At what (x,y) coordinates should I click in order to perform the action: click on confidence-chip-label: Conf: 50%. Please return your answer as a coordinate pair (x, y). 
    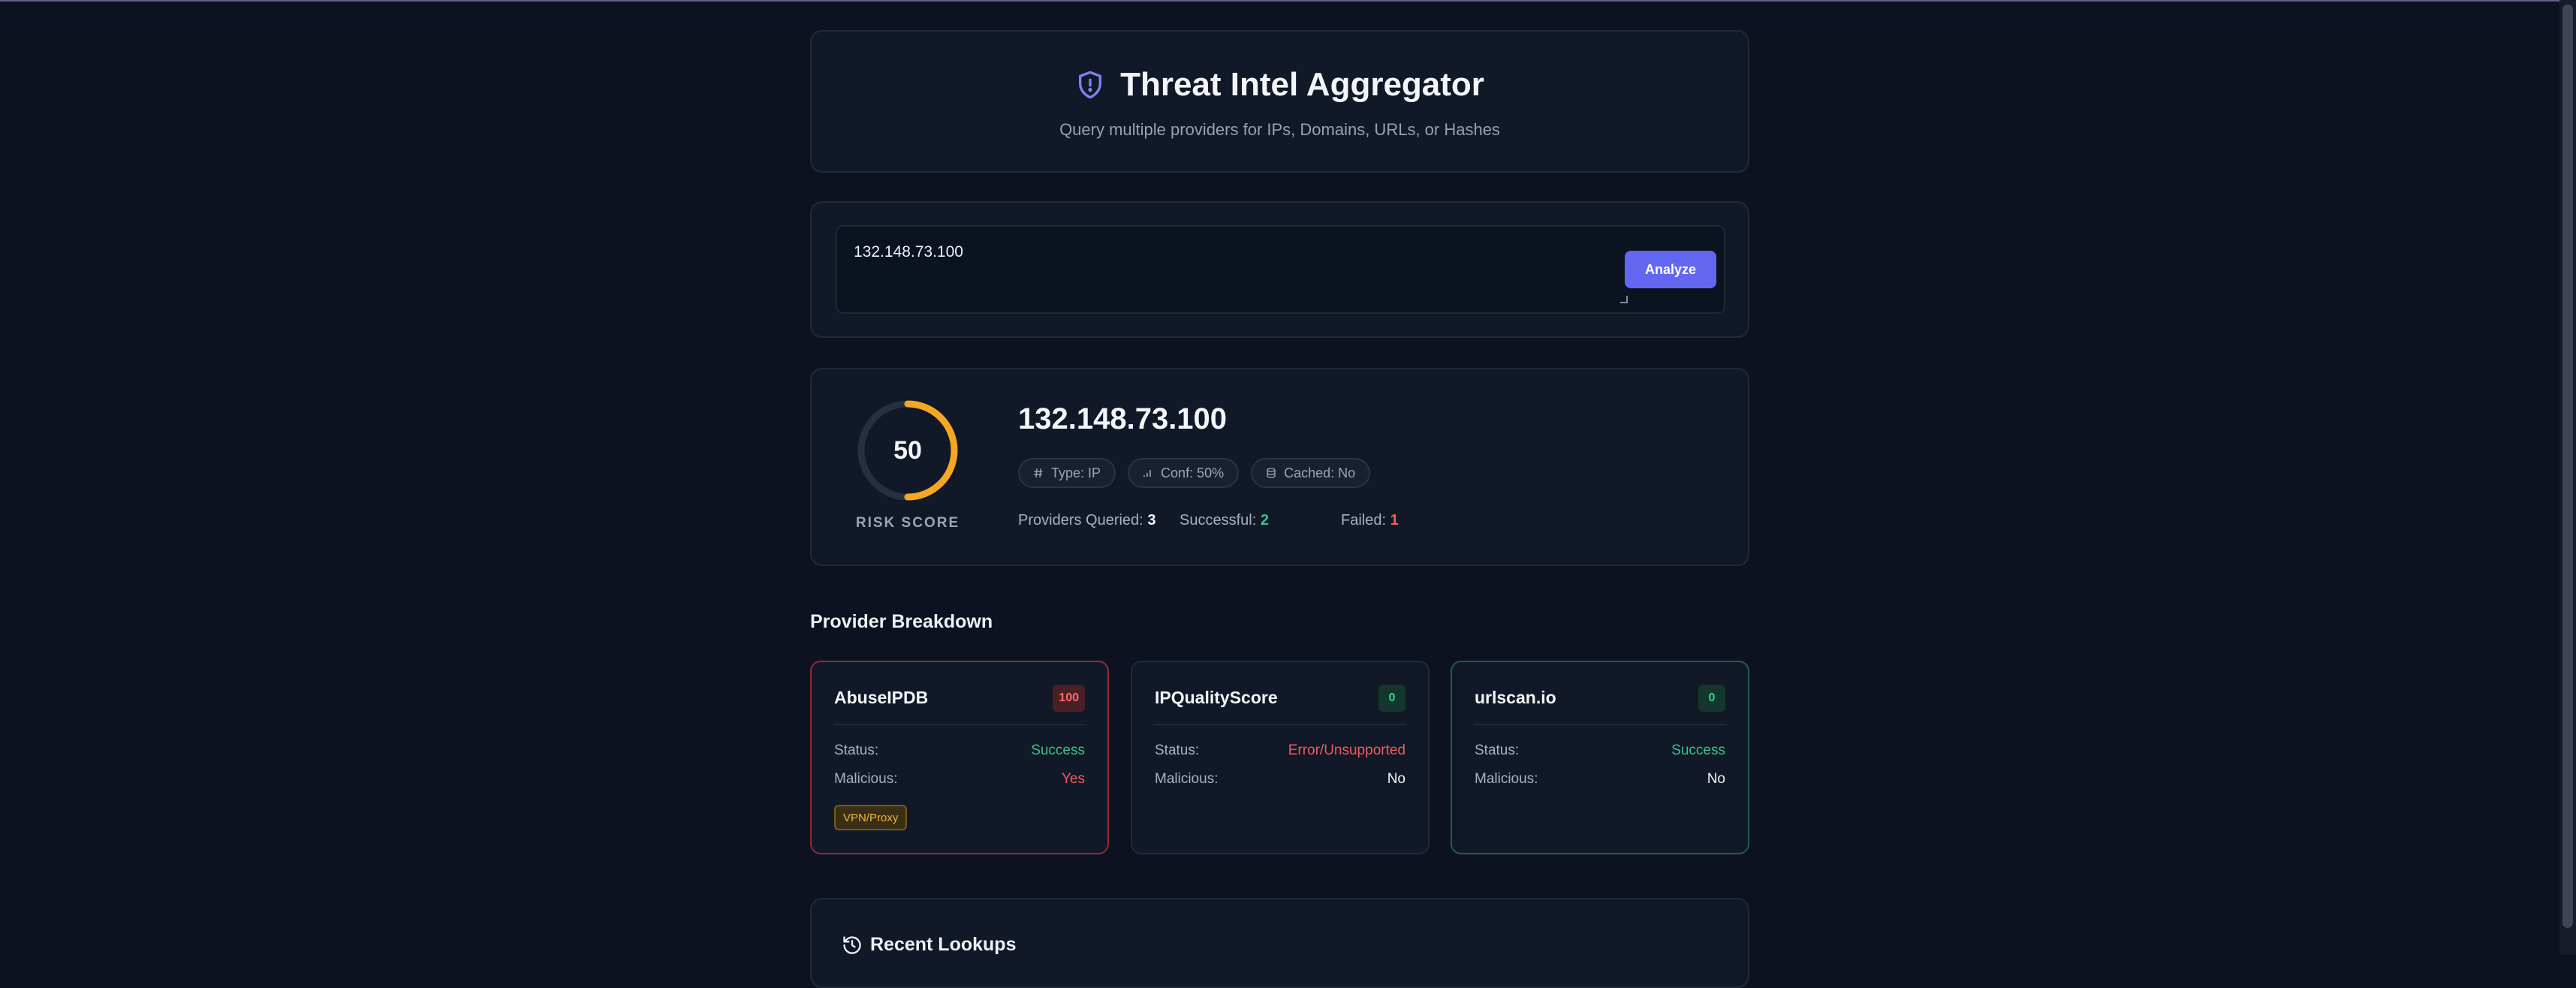
    Looking at the image, I should click on (1193, 472).